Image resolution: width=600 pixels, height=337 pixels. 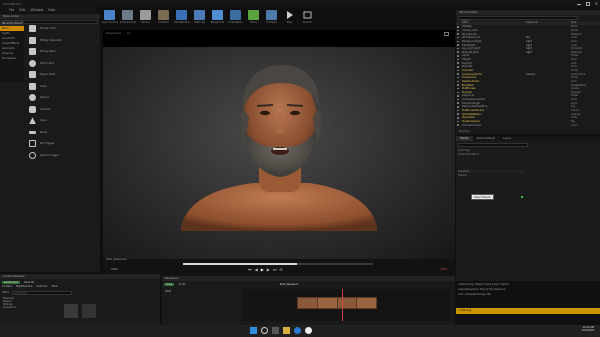 I want to click on viewport-lit-dropdown: Lit, so click(x=128, y=33).